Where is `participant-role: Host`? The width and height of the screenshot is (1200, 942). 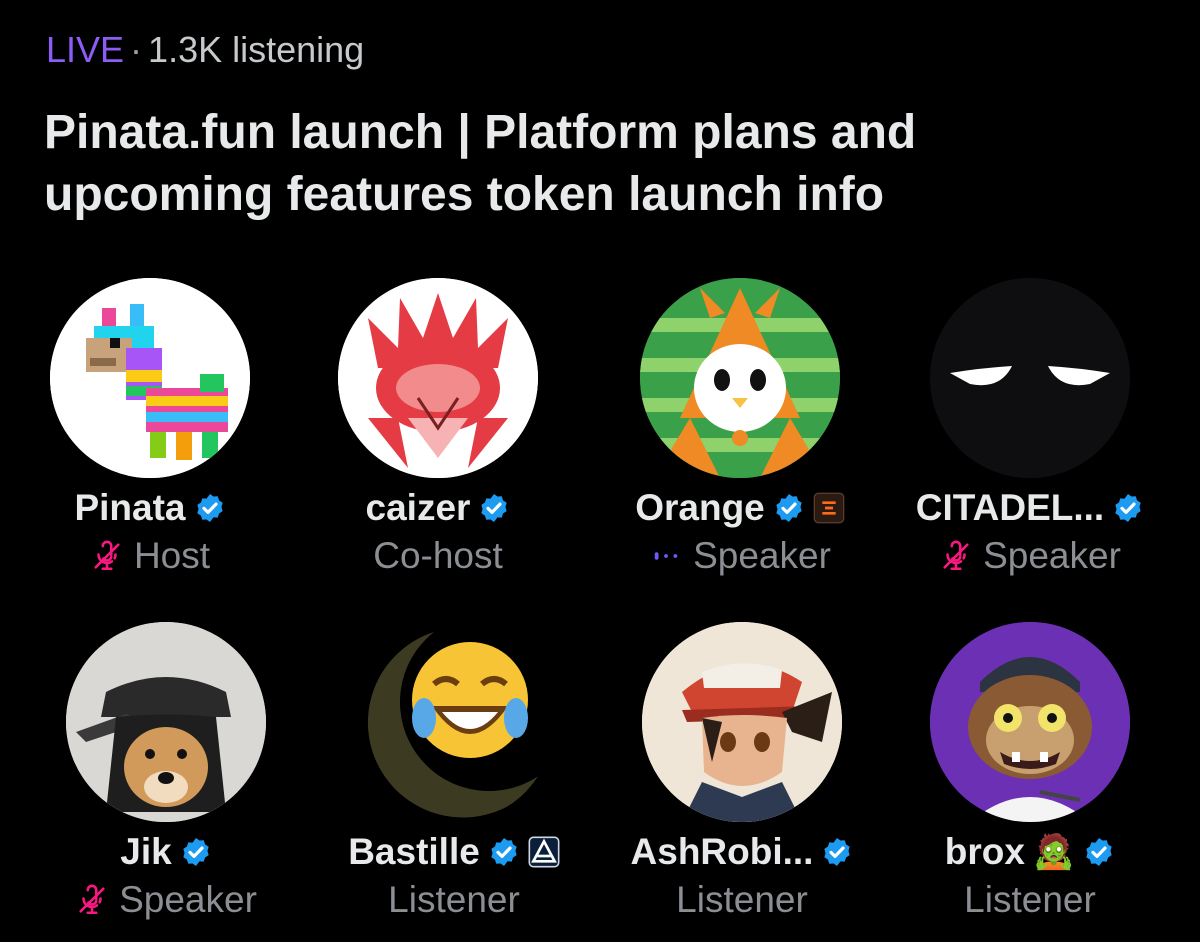 participant-role: Host is located at coordinates (172, 555).